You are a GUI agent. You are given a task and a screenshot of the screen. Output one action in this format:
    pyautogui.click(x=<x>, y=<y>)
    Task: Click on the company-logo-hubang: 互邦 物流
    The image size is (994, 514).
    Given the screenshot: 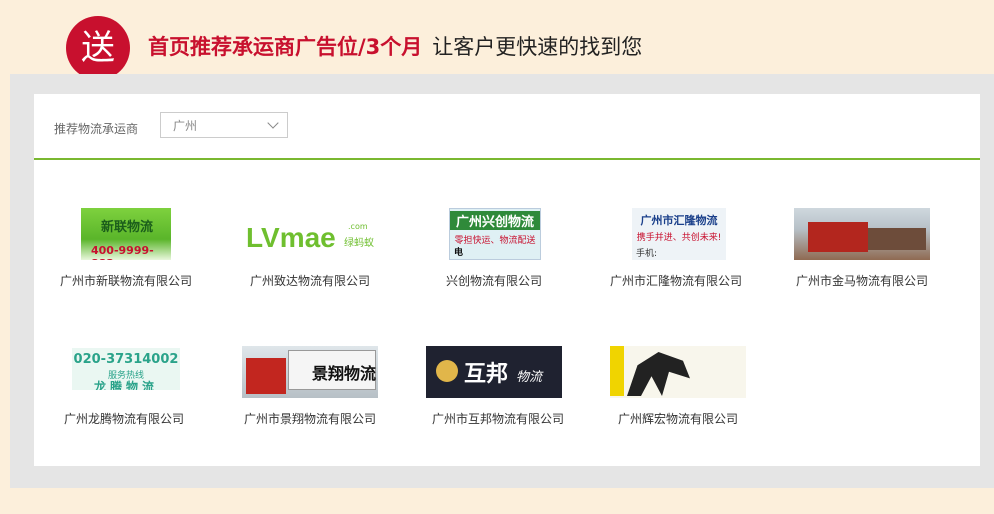 What is the action you would take?
    pyautogui.click(x=494, y=372)
    